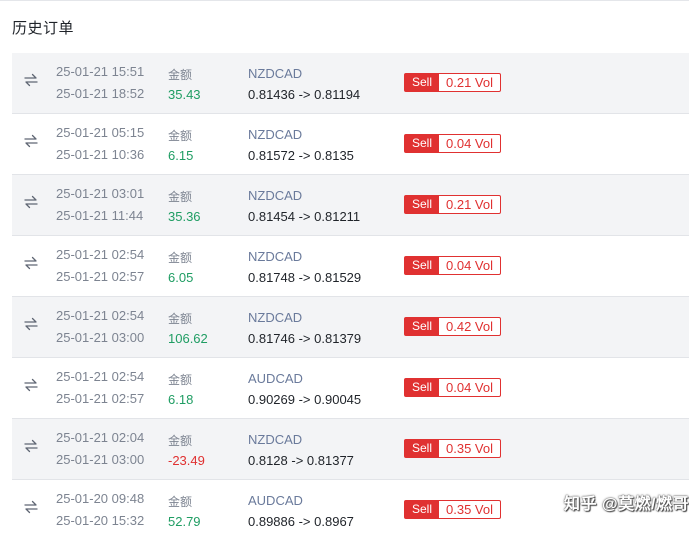 The image size is (689, 537). Describe the element at coordinates (181, 277) in the screenshot. I see `amount-value: 6.05` at that location.